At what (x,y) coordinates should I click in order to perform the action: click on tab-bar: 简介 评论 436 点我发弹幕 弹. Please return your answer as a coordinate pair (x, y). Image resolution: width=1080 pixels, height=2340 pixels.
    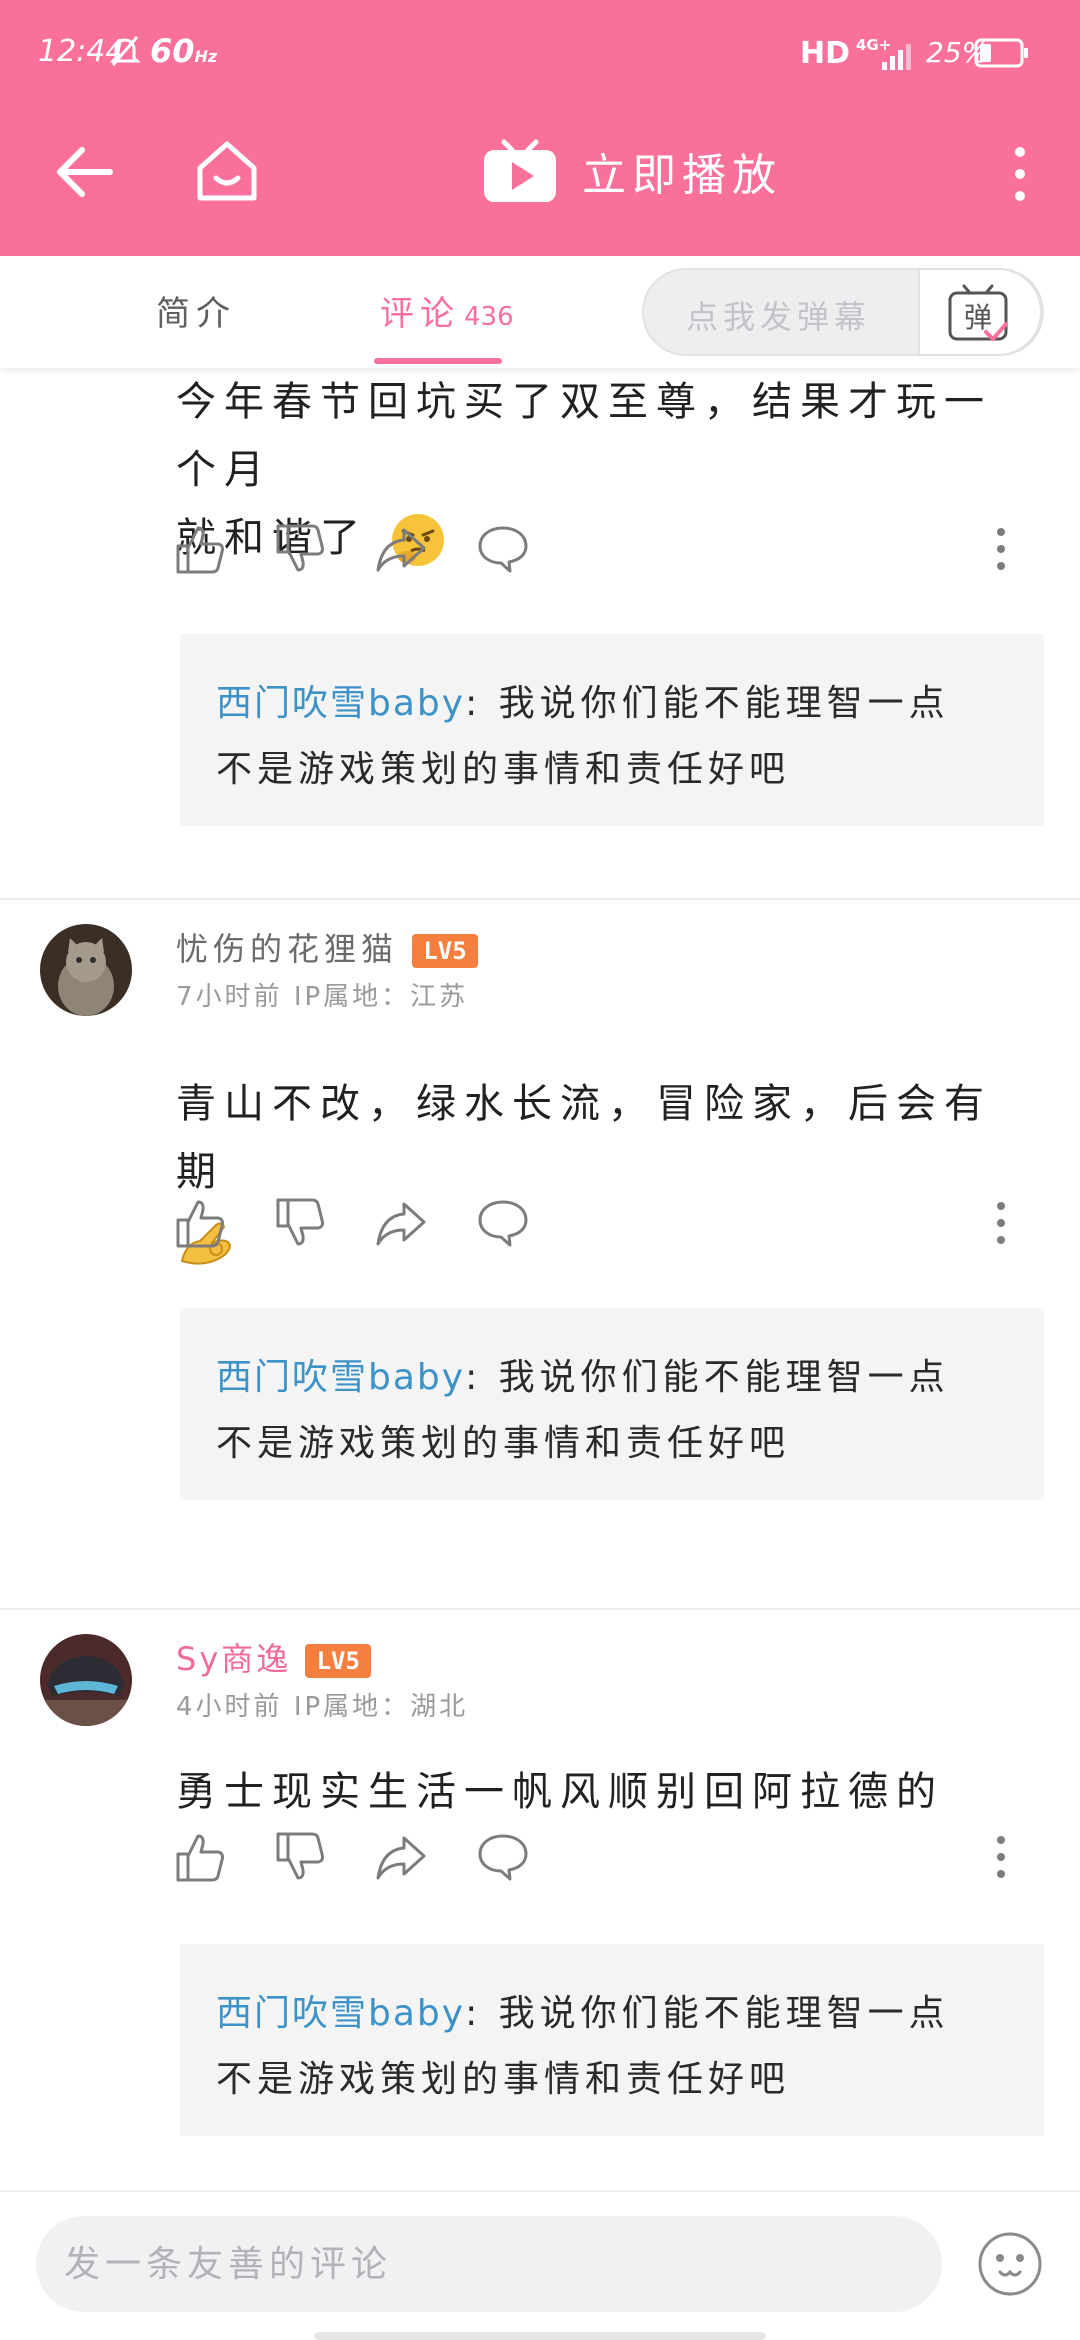
    Looking at the image, I should click on (540, 312).